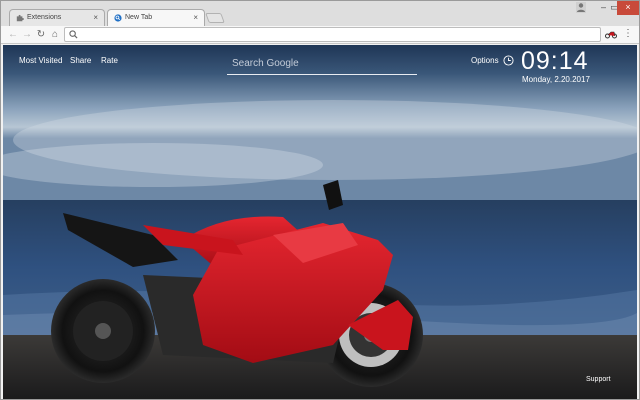 The height and width of the screenshot is (400, 640). I want to click on tab-new-tab: New Tab ×, so click(156, 18).